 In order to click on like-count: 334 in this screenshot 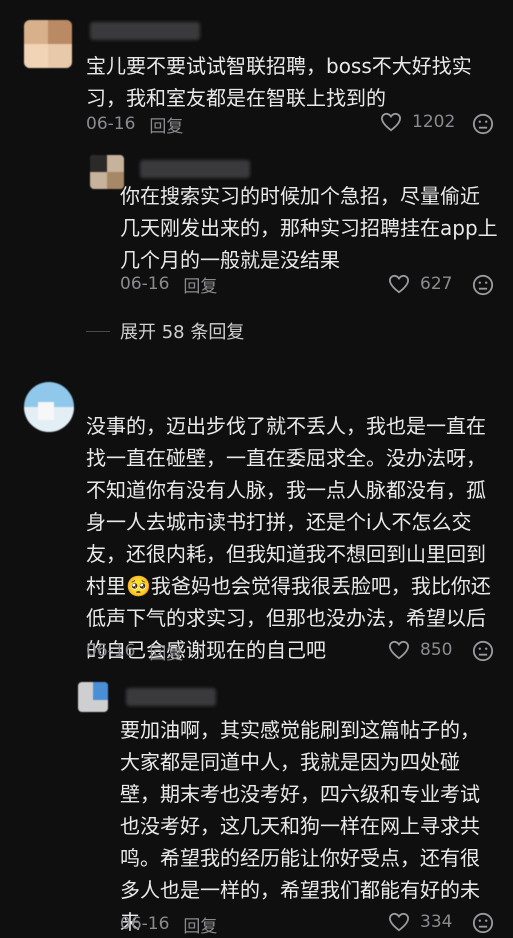, I will do `click(436, 922)`.